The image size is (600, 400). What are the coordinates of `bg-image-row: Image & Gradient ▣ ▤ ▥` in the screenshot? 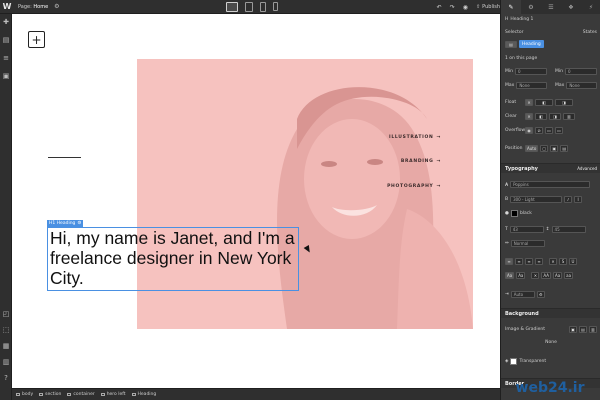 It's located at (551, 329).